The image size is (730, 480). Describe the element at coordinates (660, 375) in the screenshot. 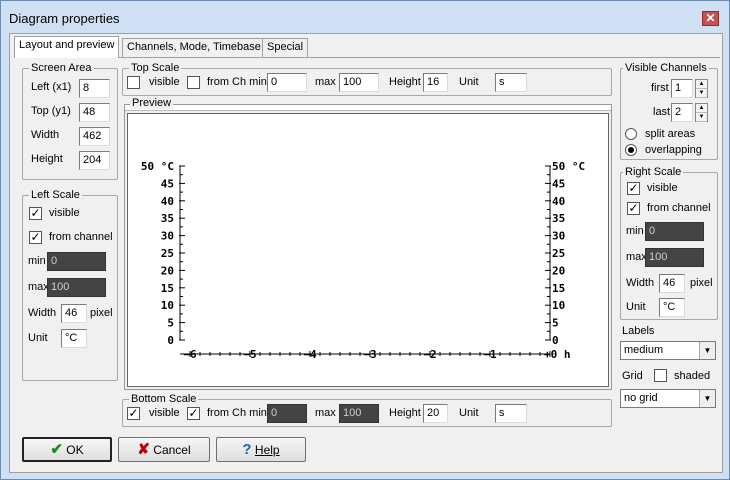

I see `grid-shaded-checkbox` at that location.